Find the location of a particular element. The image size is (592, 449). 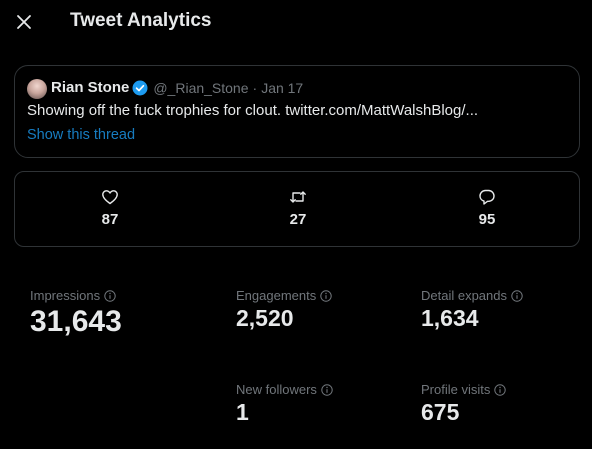

profile-visits-value: 675 is located at coordinates (440, 412).